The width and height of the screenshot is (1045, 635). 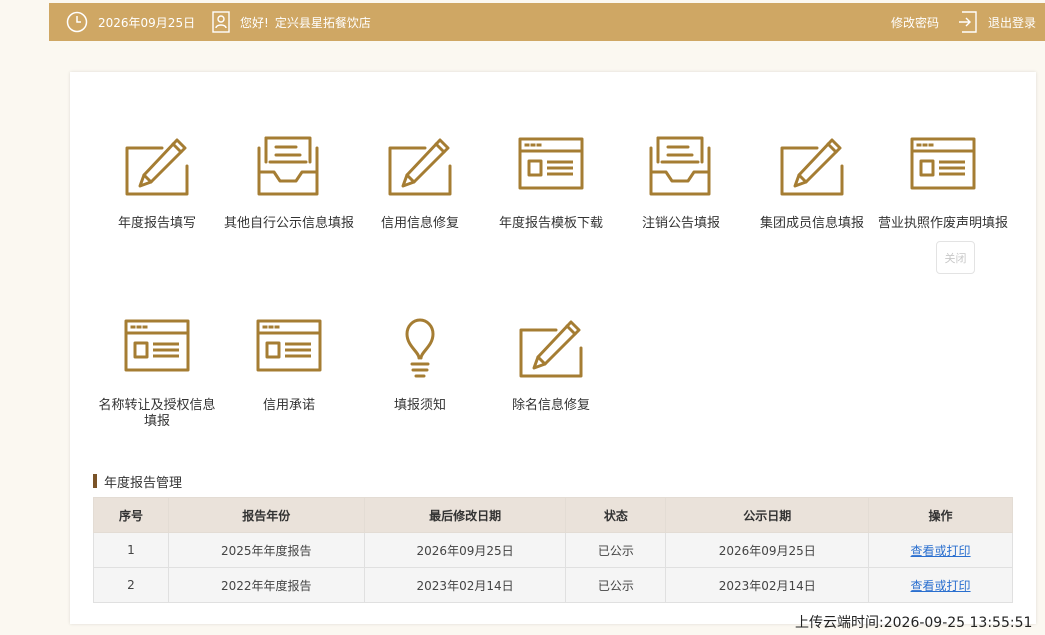 I want to click on company-name: 定兴县星拓餐饮店, so click(x=322, y=22).